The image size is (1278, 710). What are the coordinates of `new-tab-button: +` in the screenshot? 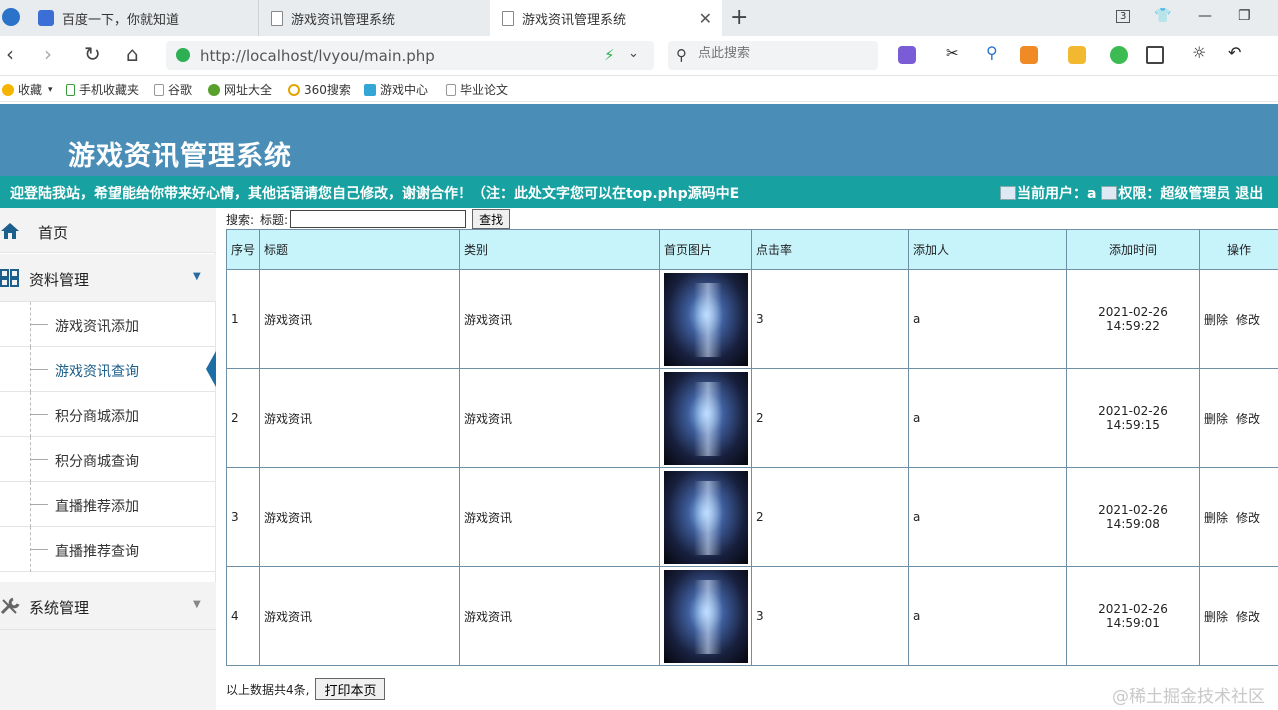 It's located at (739, 17).